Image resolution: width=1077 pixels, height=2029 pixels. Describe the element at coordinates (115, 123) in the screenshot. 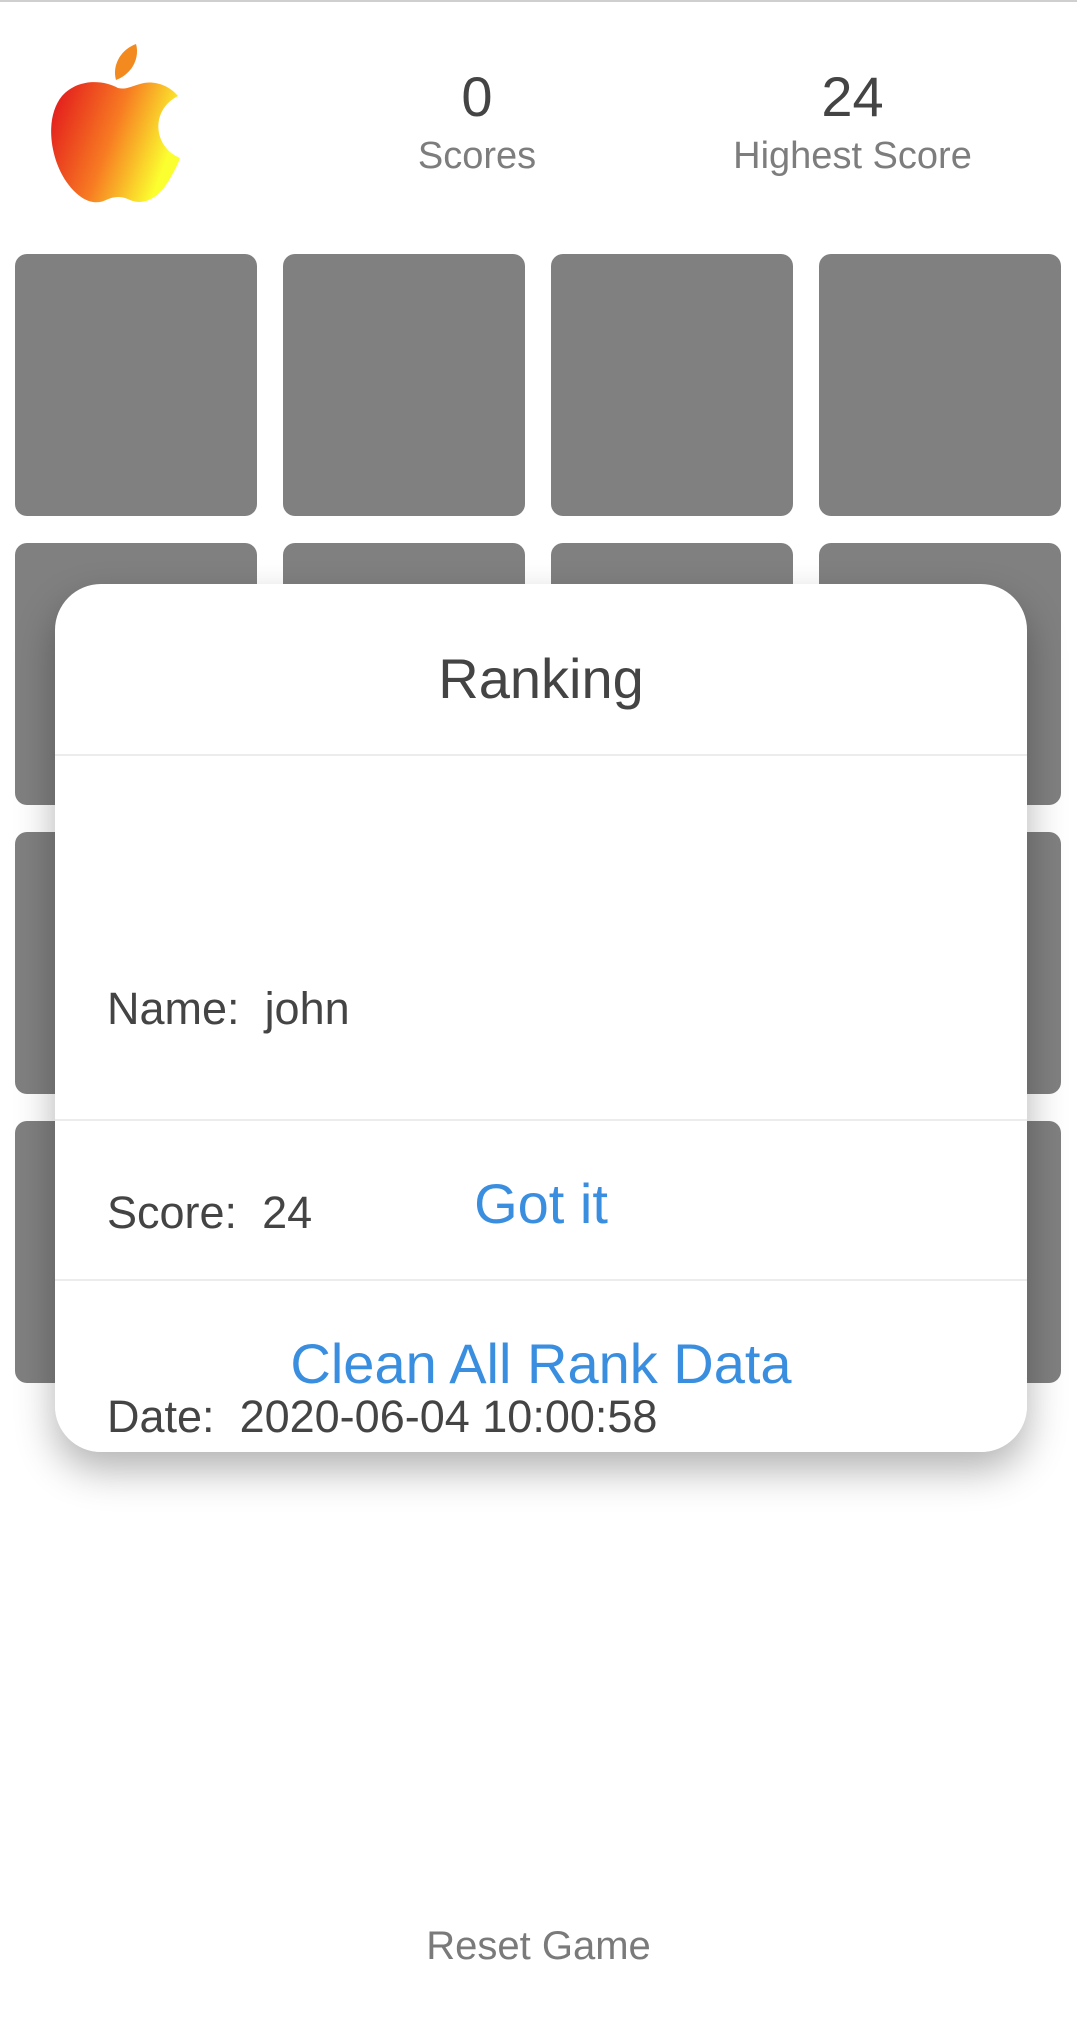

I see `apple-logo-icon` at that location.